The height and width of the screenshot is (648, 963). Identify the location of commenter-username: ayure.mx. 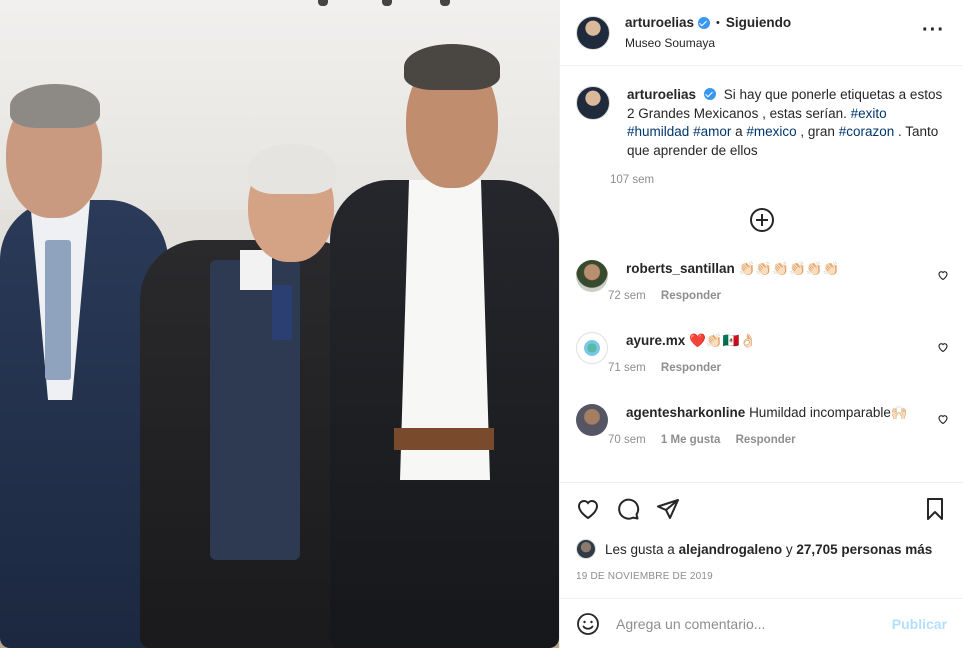
(655, 340).